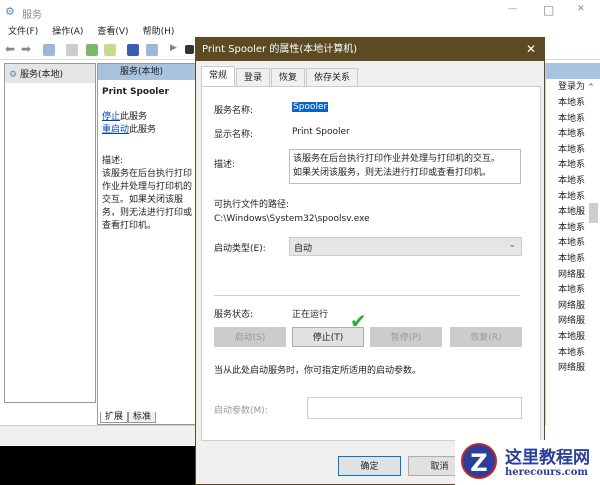 This screenshot has height=485, width=600. I want to click on close-button: ✕, so click(581, 9).